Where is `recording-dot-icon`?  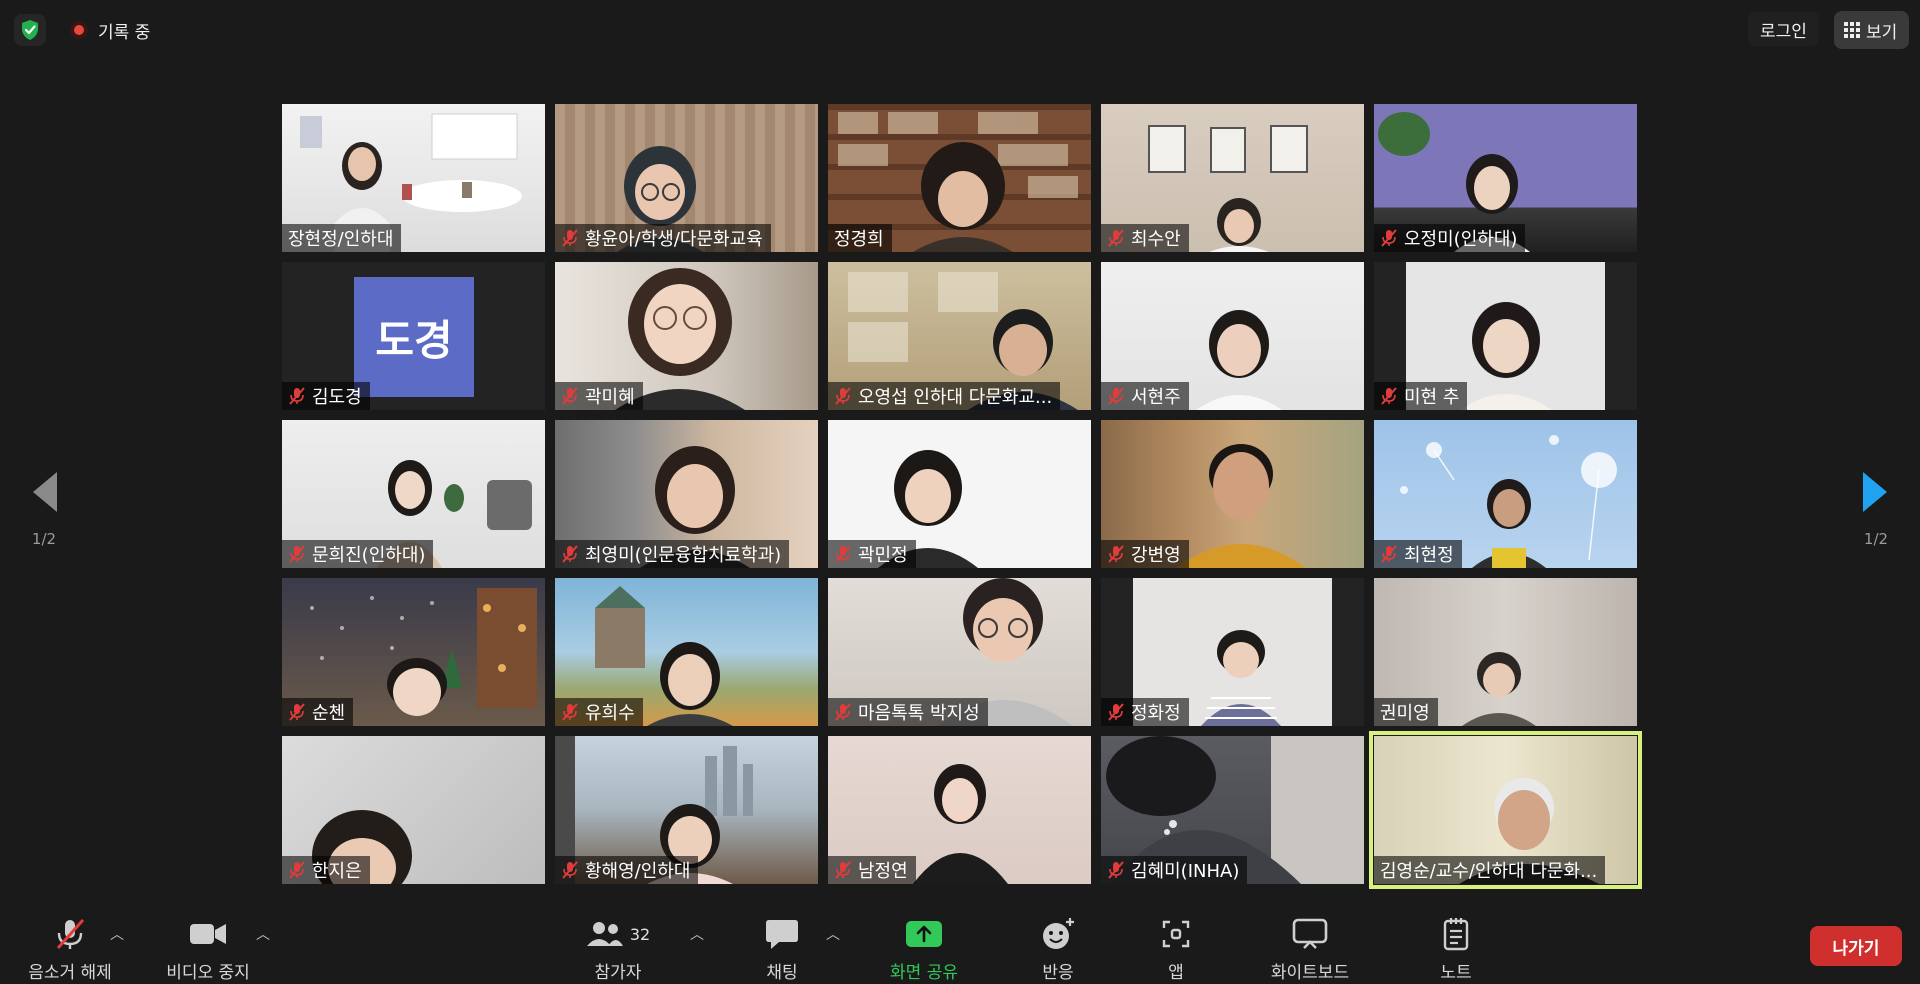
recording-dot-icon is located at coordinates (79, 30).